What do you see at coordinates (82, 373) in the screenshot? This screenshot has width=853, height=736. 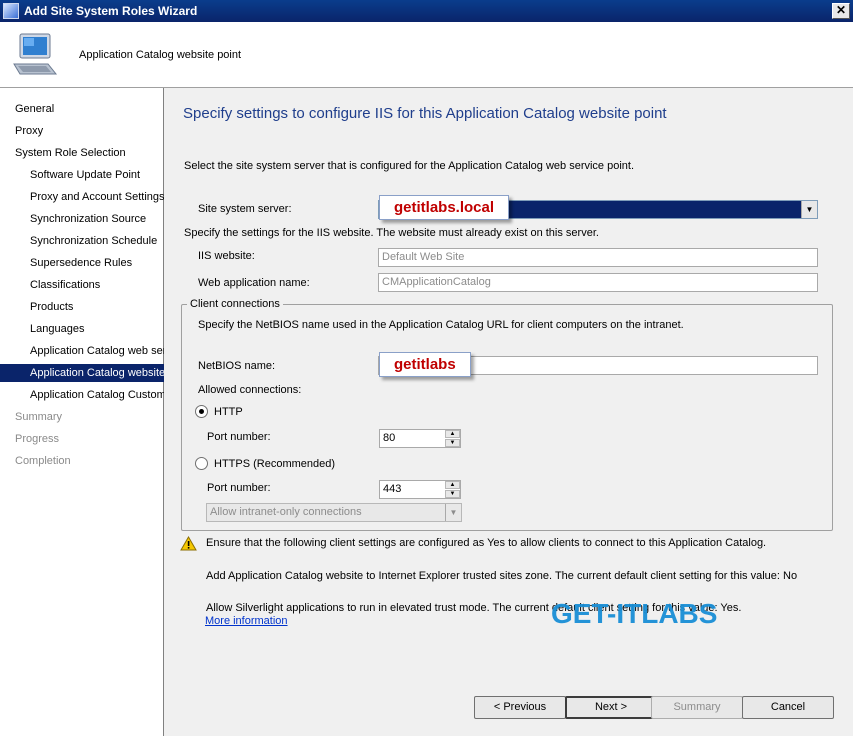 I see `nav-item-app-catalog-website: Application Catalog website` at bounding box center [82, 373].